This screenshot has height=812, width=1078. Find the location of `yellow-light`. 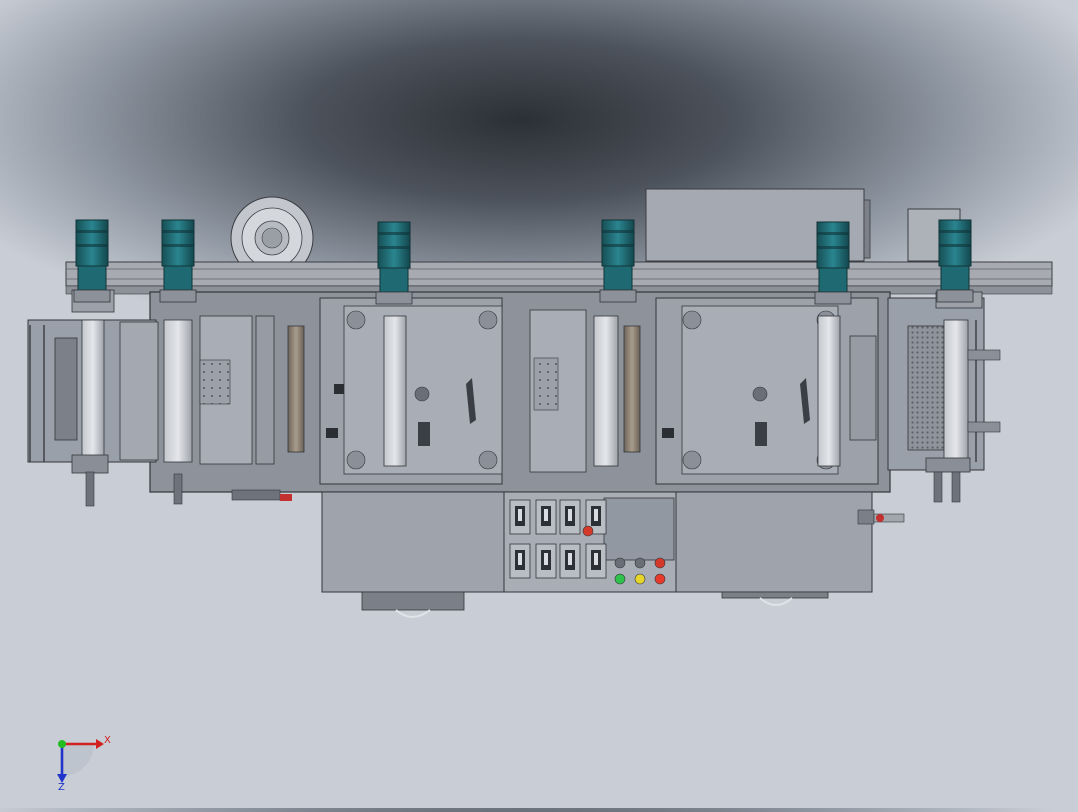

yellow-light is located at coordinates (640, 579).